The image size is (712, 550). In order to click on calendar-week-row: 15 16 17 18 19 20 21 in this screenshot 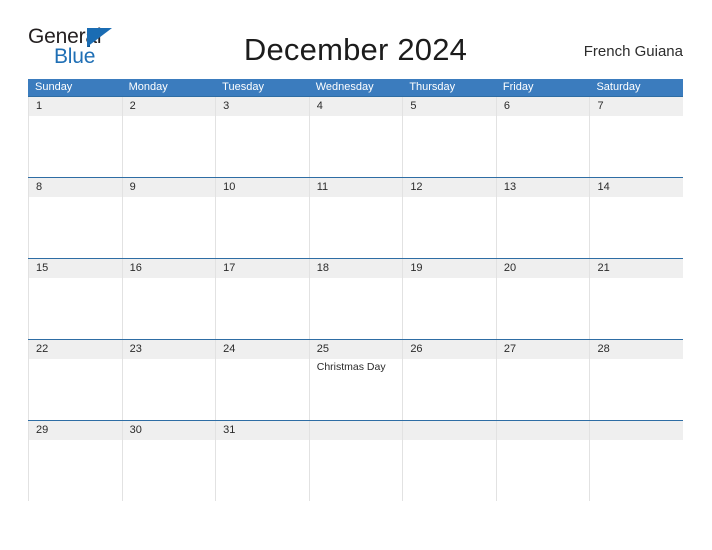, I will do `click(356, 298)`.